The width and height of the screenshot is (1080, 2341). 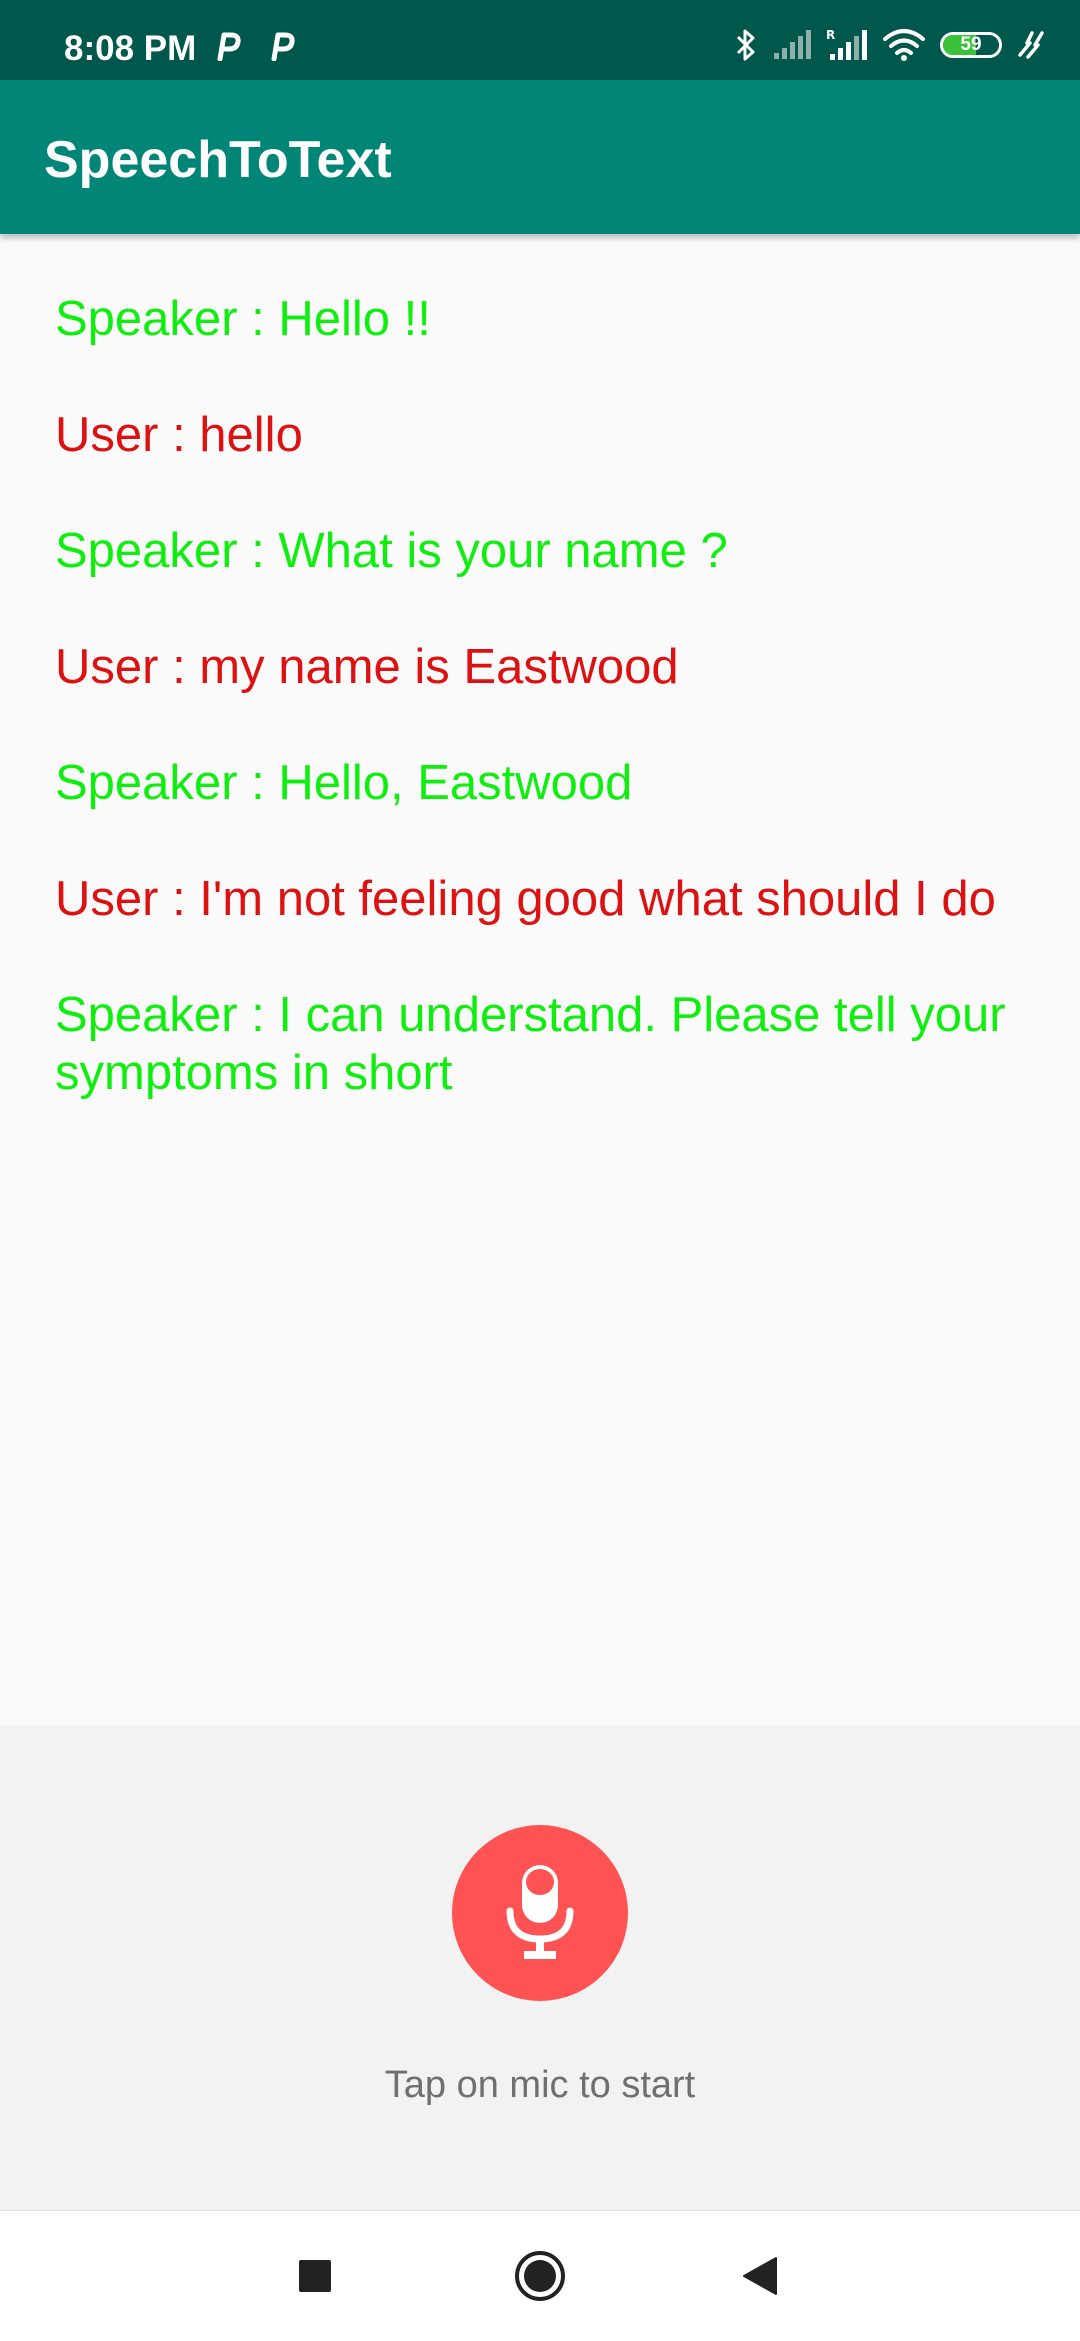 What do you see at coordinates (904, 45) in the screenshot?
I see `wifi-icon` at bounding box center [904, 45].